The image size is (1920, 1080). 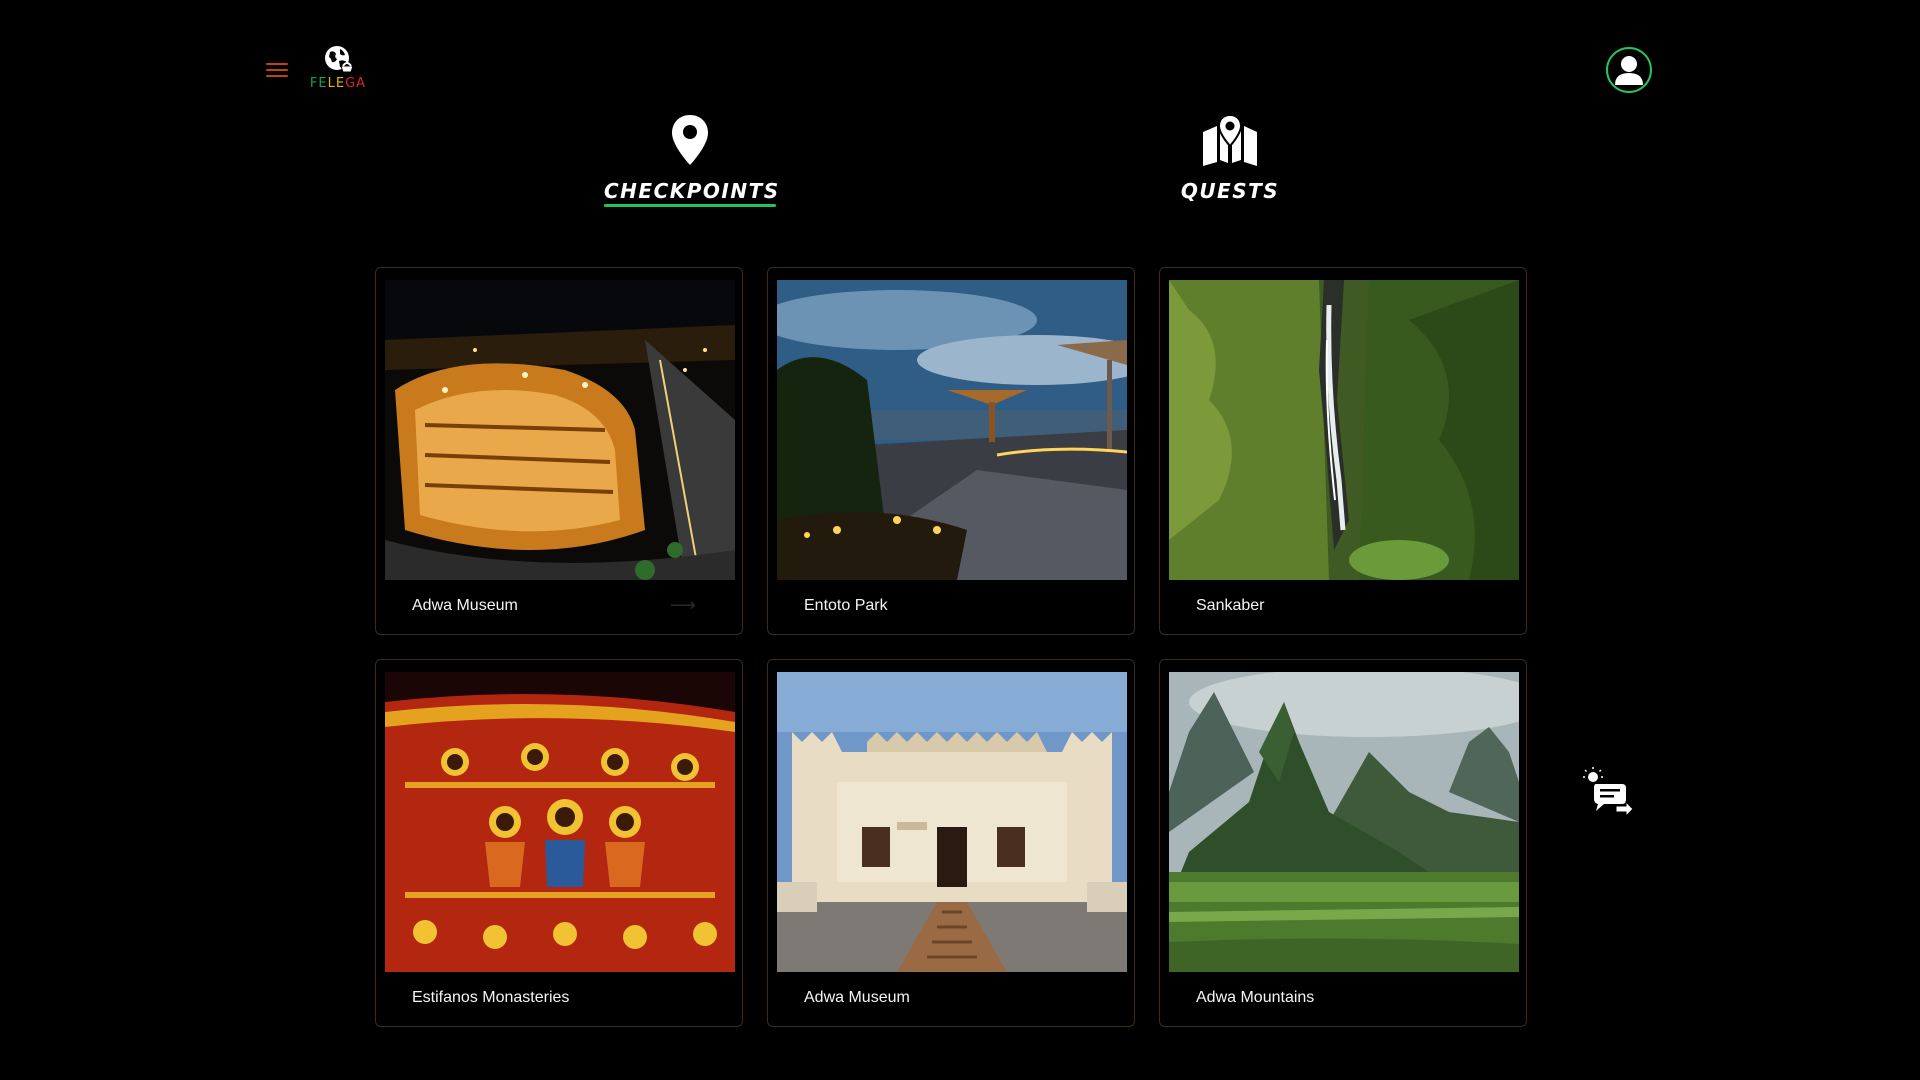 I want to click on felega-logo: FELEGA, so click(x=338, y=69).